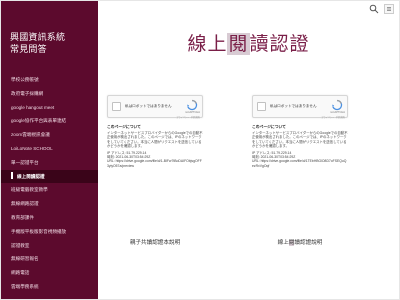  What do you see at coordinates (28, 49) in the screenshot?
I see `site-title-line2: 常見問答` at bounding box center [28, 49].